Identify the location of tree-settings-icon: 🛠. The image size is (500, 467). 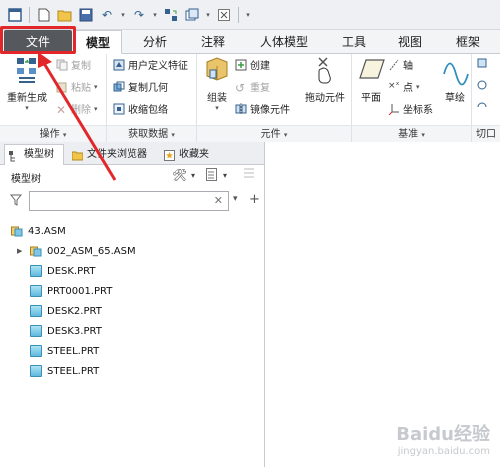
(179, 175).